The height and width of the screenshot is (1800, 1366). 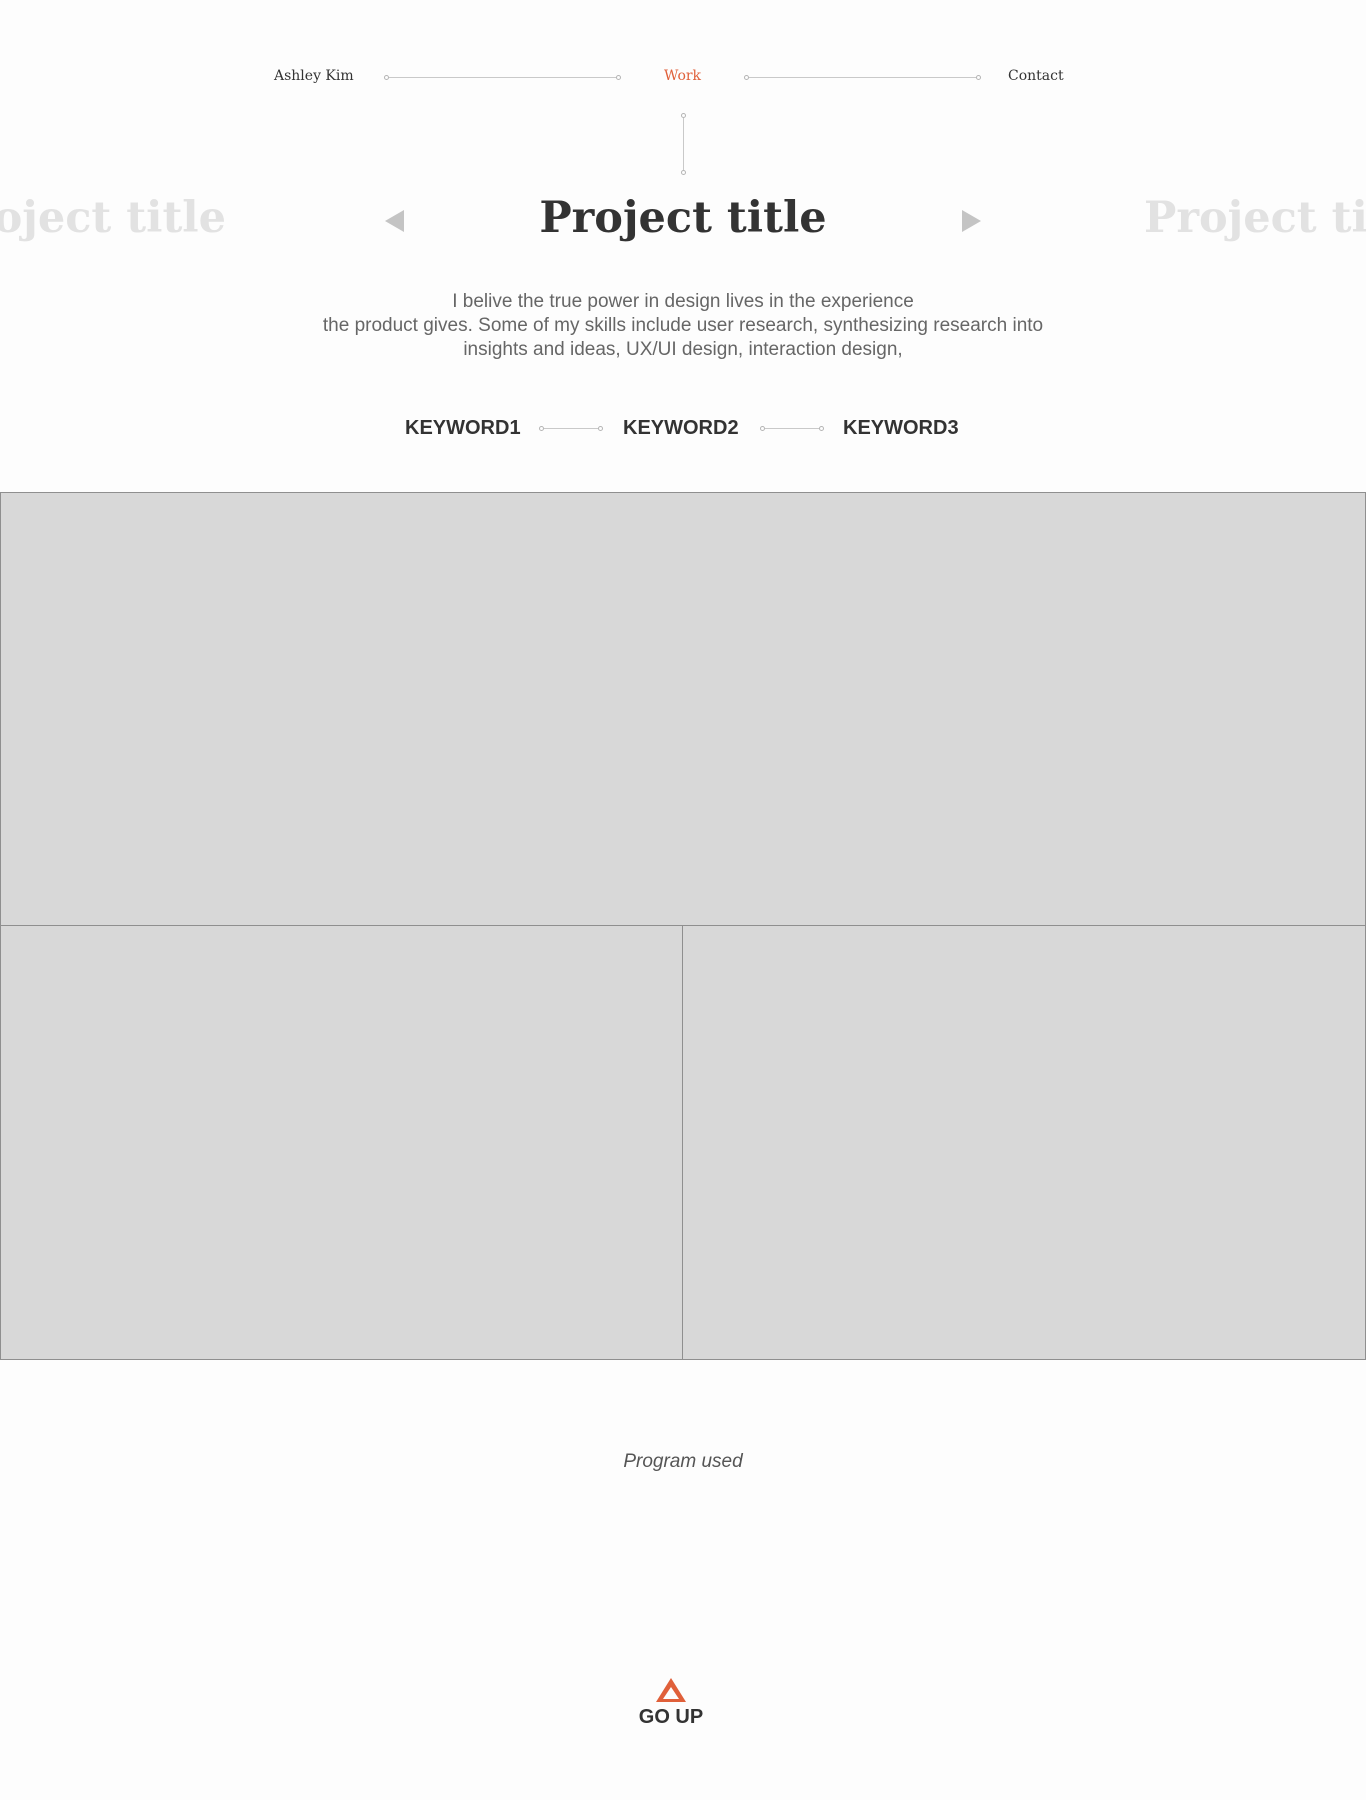 I want to click on next-project-title: Project title, so click(x=1255, y=218).